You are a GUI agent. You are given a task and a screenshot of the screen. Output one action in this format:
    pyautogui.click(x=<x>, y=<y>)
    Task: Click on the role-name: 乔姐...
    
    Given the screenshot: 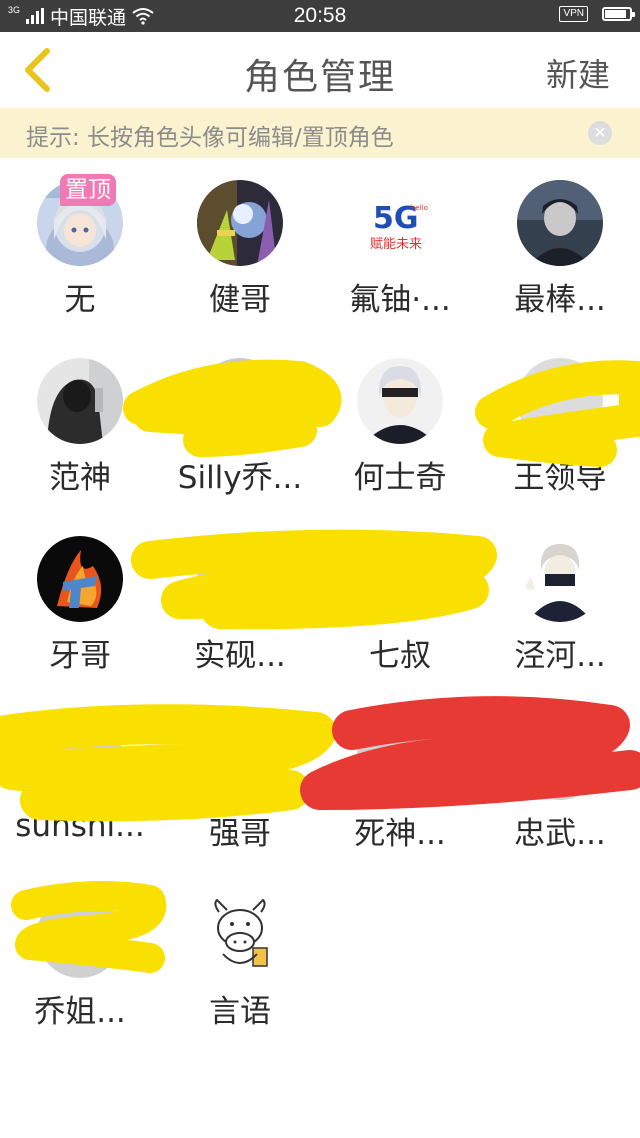 What is the action you would take?
    pyautogui.click(x=80, y=1012)
    